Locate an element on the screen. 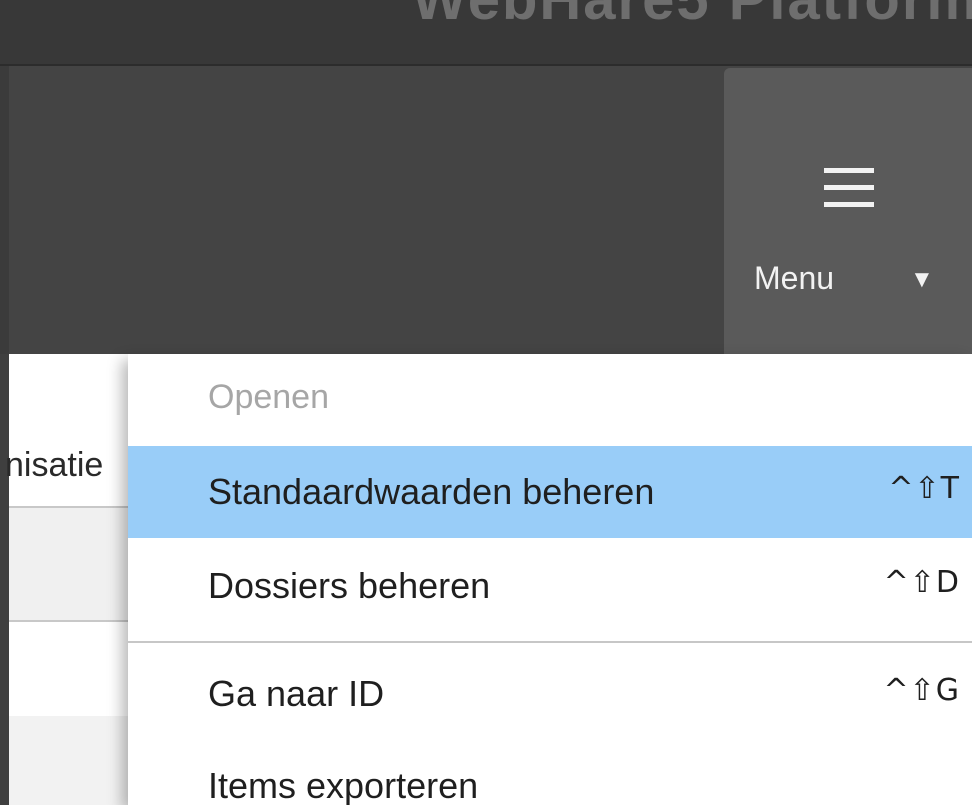 This screenshot has width=972, height=805. menu-item-label: Items exporteren is located at coordinates (343, 785).